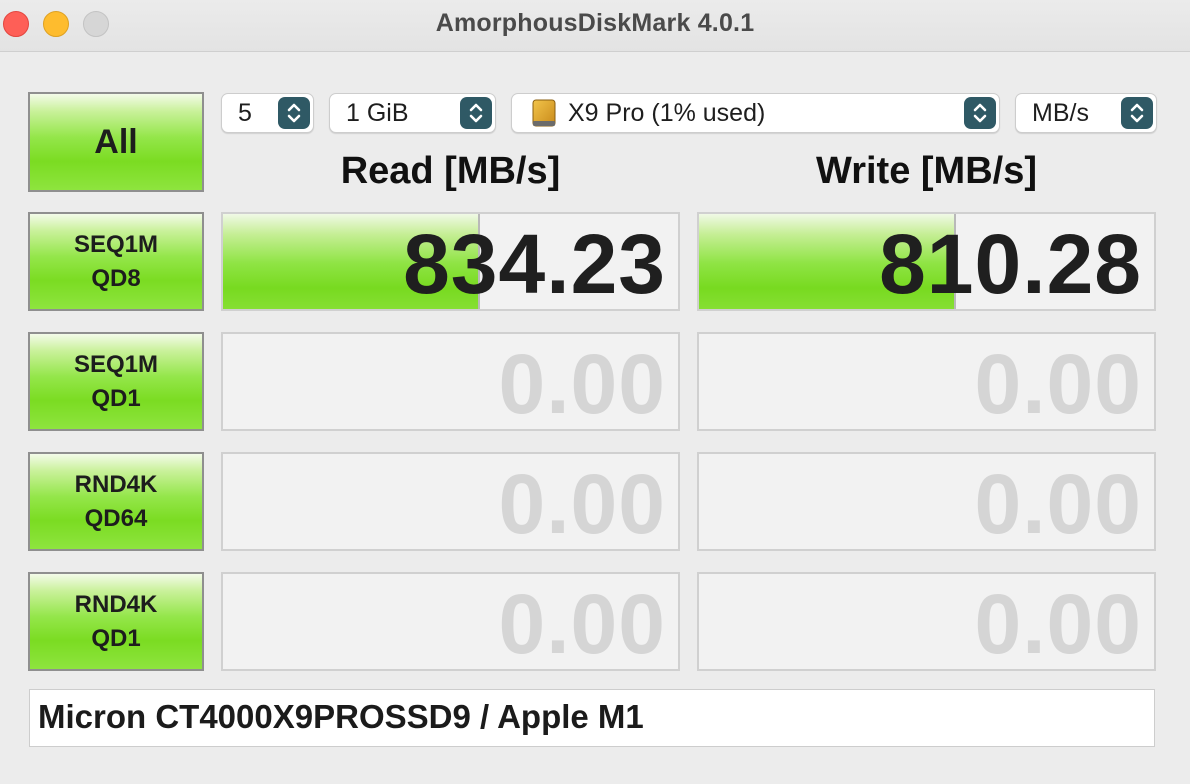 This screenshot has width=1190, height=784. I want to click on target-drive-select: X9 Pro (1% used), so click(755, 113).